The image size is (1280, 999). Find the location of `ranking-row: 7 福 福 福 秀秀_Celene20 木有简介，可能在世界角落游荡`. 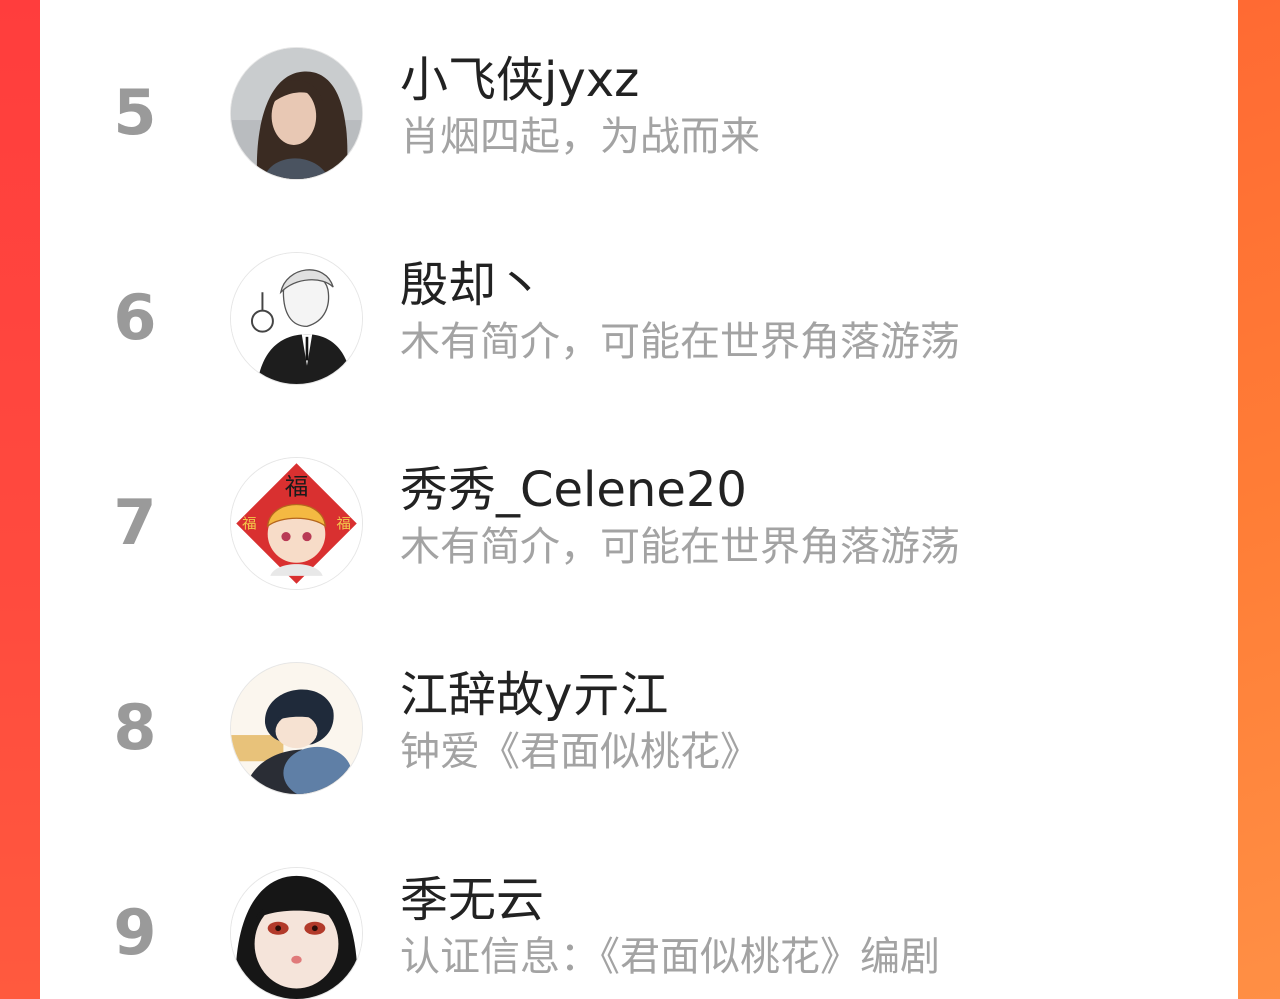

ranking-row: 7 福 福 福 秀秀_Celene20 木有简介，可能在世界角落游荡 is located at coordinates (639, 520).